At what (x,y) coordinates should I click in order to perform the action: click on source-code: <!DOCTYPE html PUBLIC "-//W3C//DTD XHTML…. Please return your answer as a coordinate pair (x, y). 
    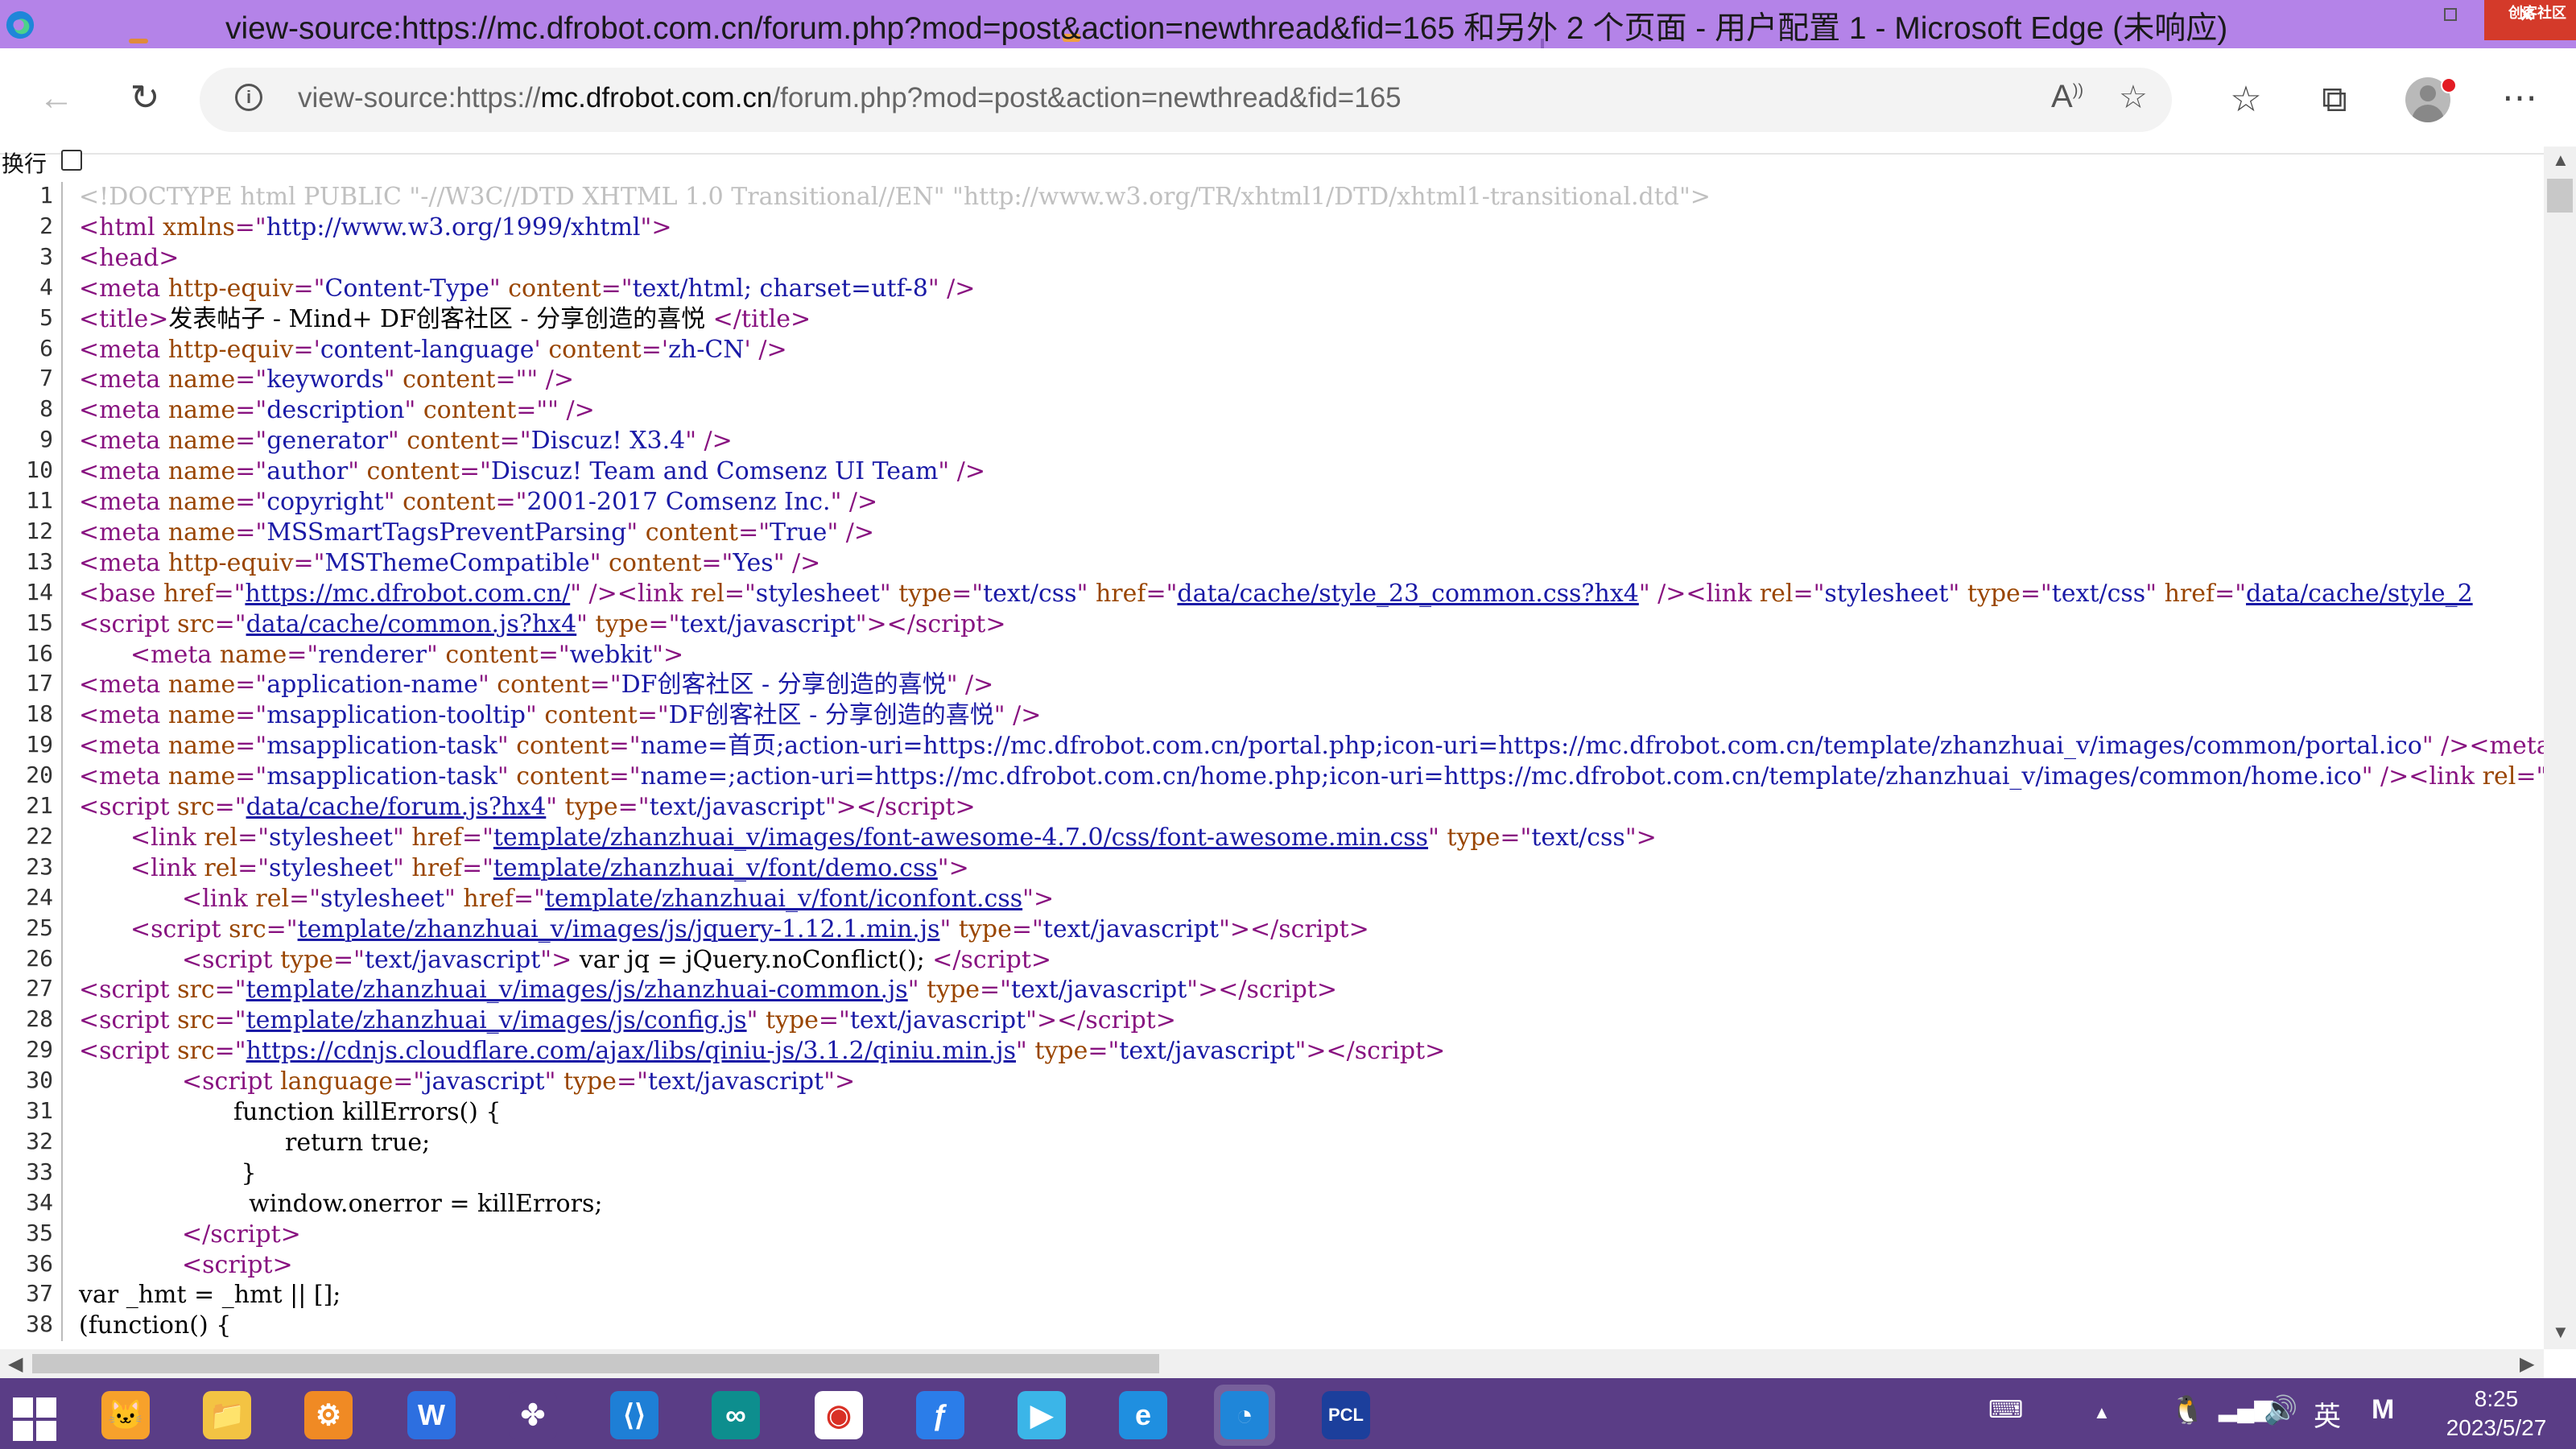
    Looking at the image, I should click on (895, 197).